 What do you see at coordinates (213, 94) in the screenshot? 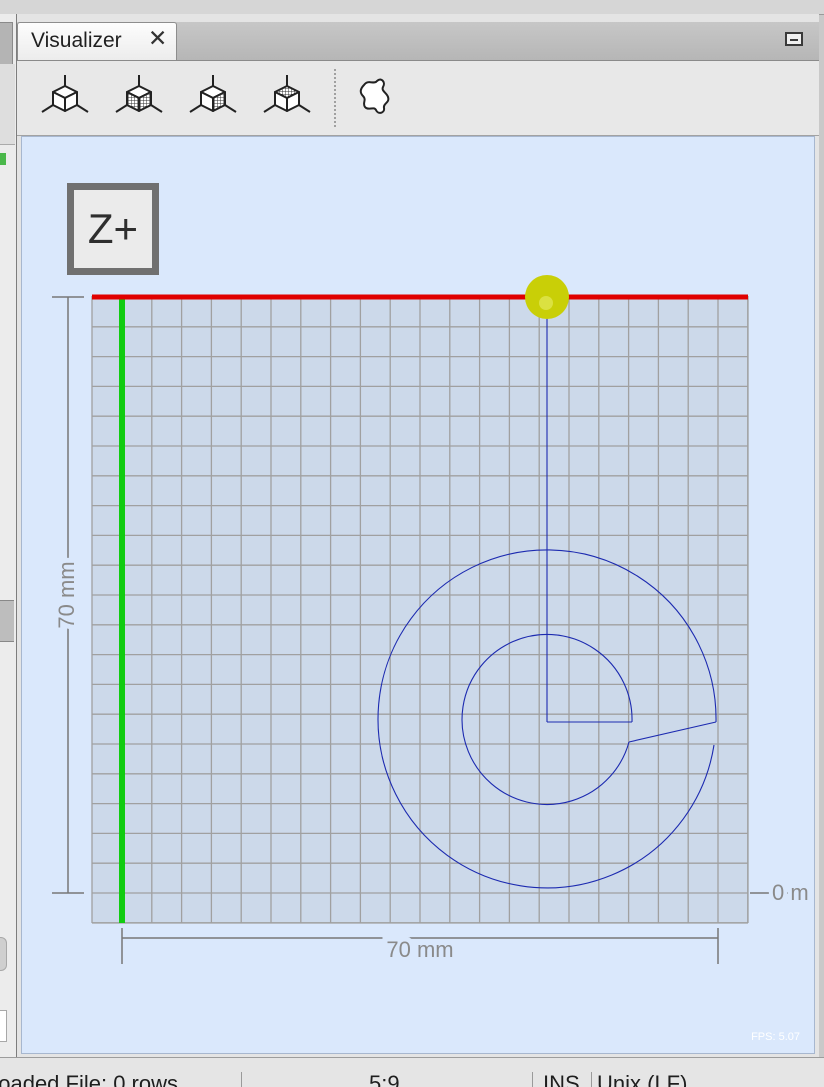
I see `cube-side-icon` at bounding box center [213, 94].